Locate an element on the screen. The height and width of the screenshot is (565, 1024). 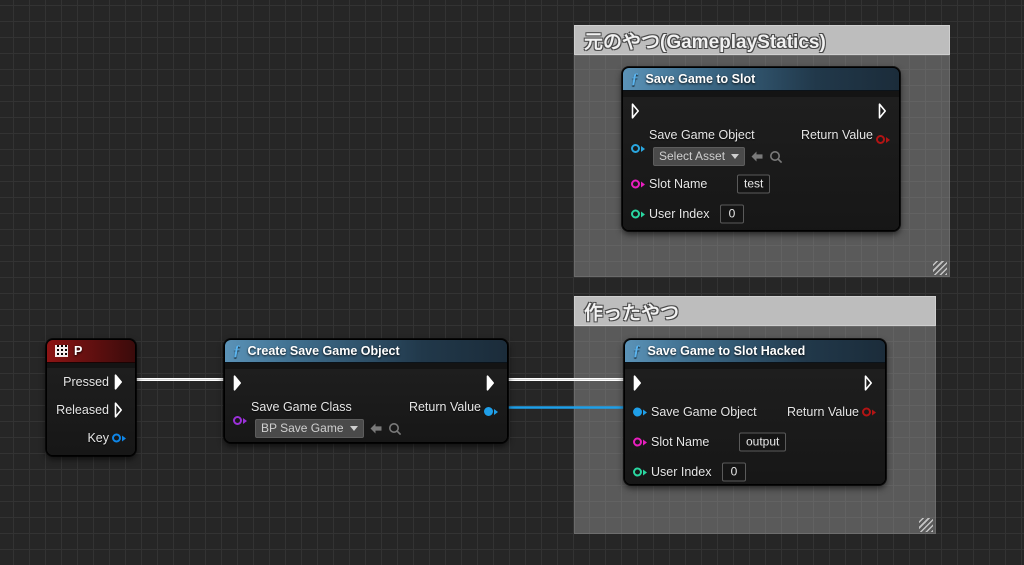
save-game-object-picker: Select Asset is located at coordinates (718, 156).